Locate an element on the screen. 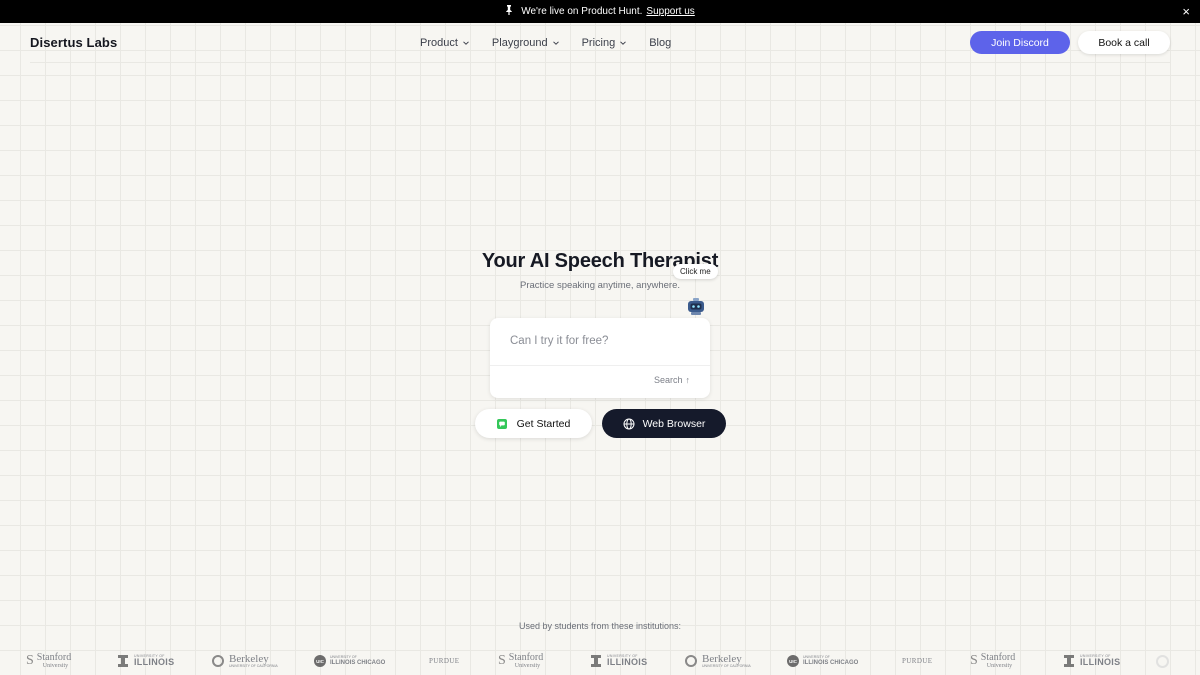  search-divider is located at coordinates (600, 365).